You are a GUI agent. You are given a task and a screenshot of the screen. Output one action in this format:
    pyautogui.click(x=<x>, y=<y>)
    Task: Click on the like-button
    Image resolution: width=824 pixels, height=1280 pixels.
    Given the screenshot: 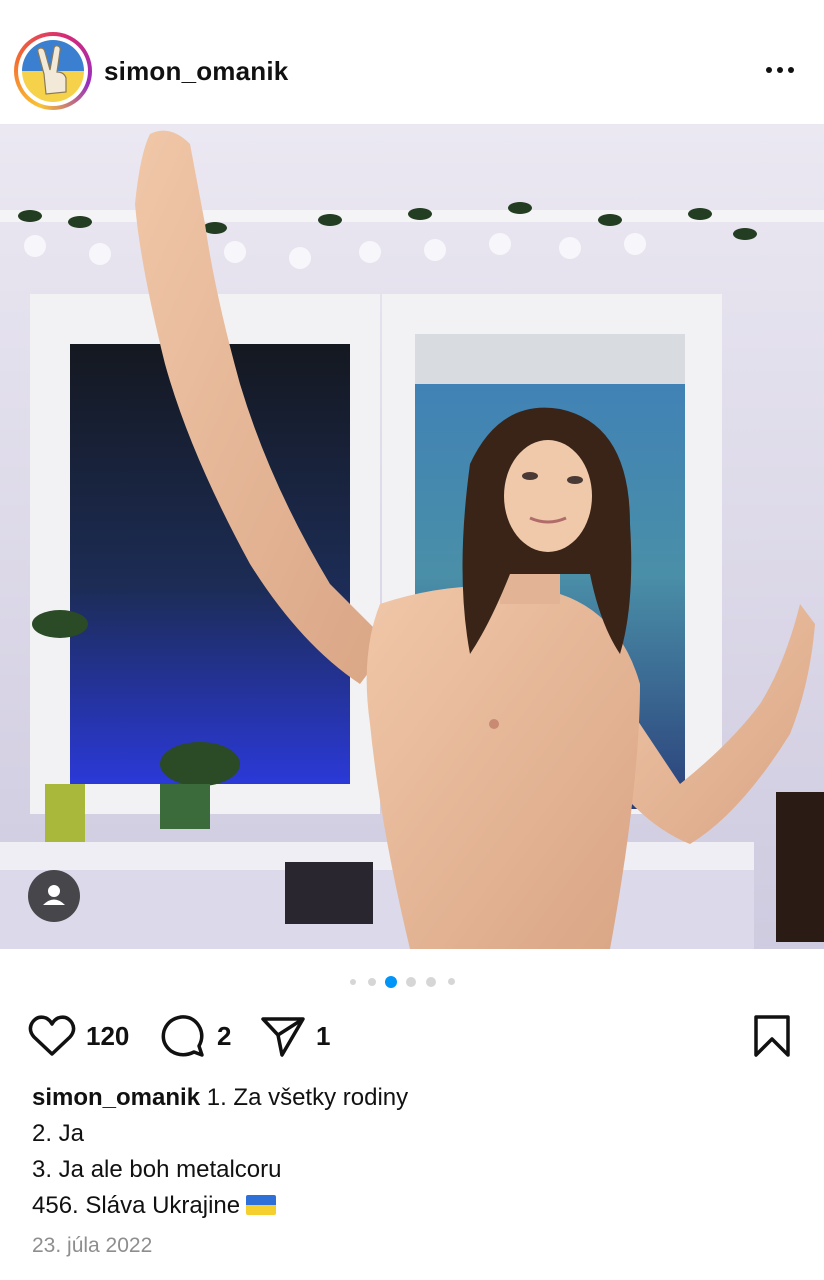 What is the action you would take?
    pyautogui.click(x=52, y=1036)
    